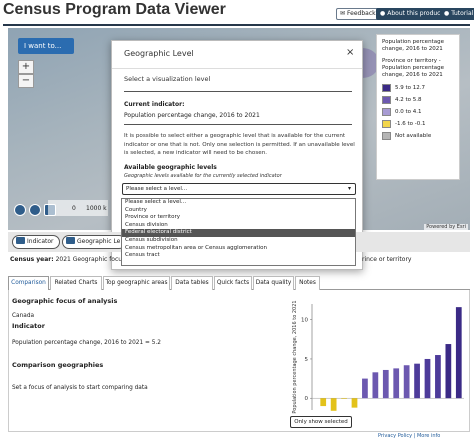 The image size is (474, 444). Describe the element at coordinates (26, 67) in the screenshot. I see `zoom-in-button: +` at that location.